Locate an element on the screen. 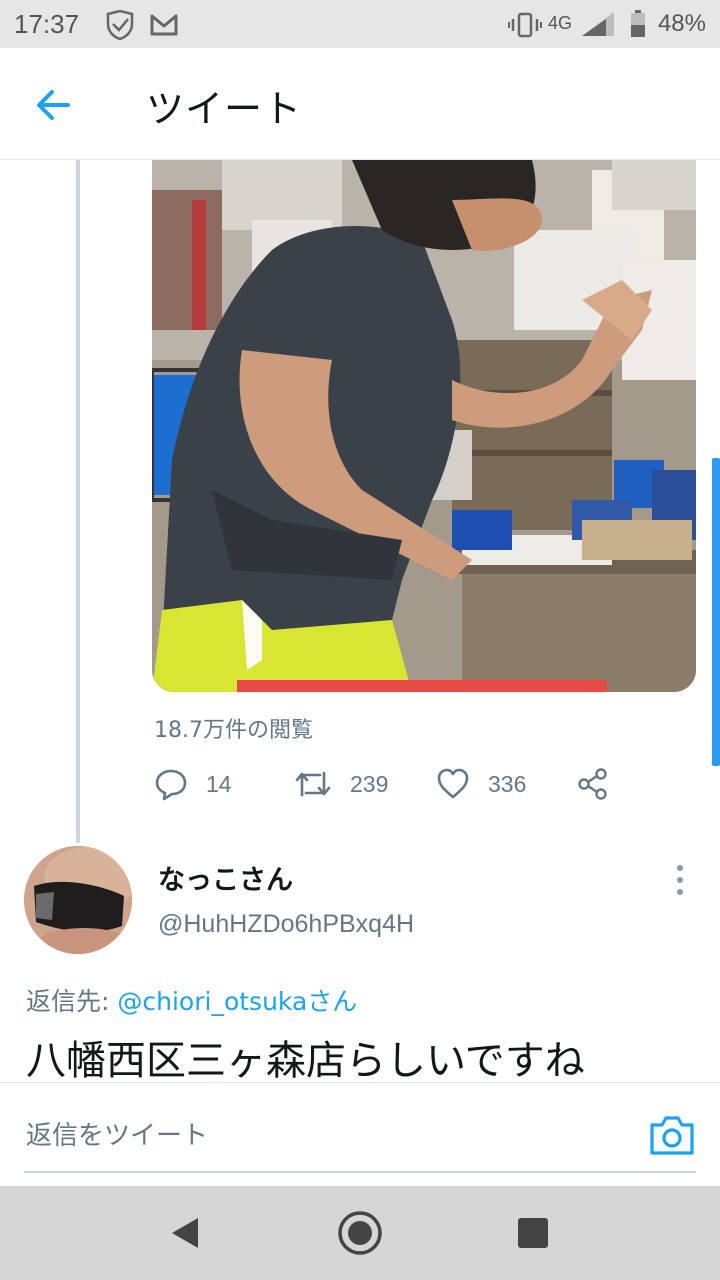 This screenshot has width=720, height=1280. nav-home-icon is located at coordinates (360, 1233).